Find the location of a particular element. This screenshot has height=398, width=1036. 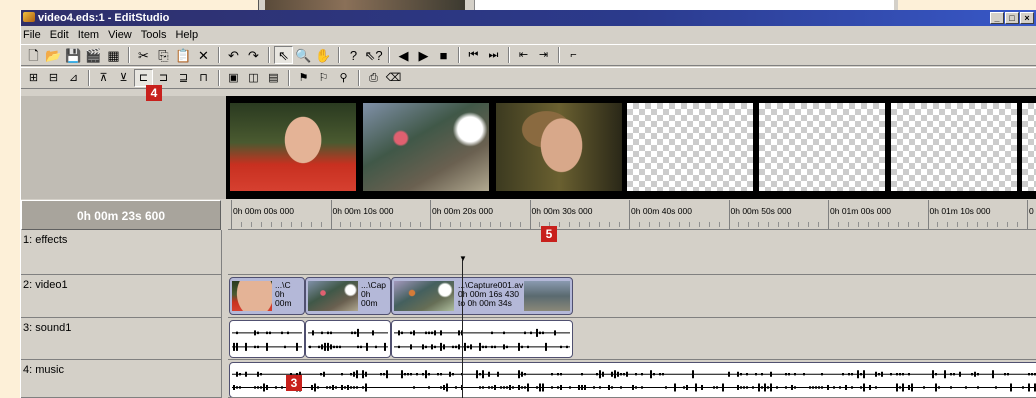

music-clip is located at coordinates (632, 379).